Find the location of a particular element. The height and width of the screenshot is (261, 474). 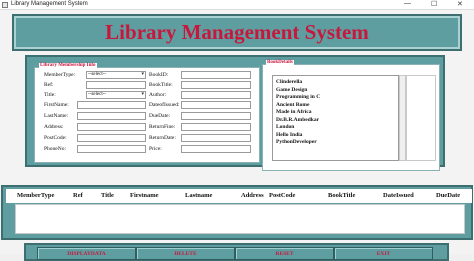

title-value: --select-- is located at coordinates (97, 94).